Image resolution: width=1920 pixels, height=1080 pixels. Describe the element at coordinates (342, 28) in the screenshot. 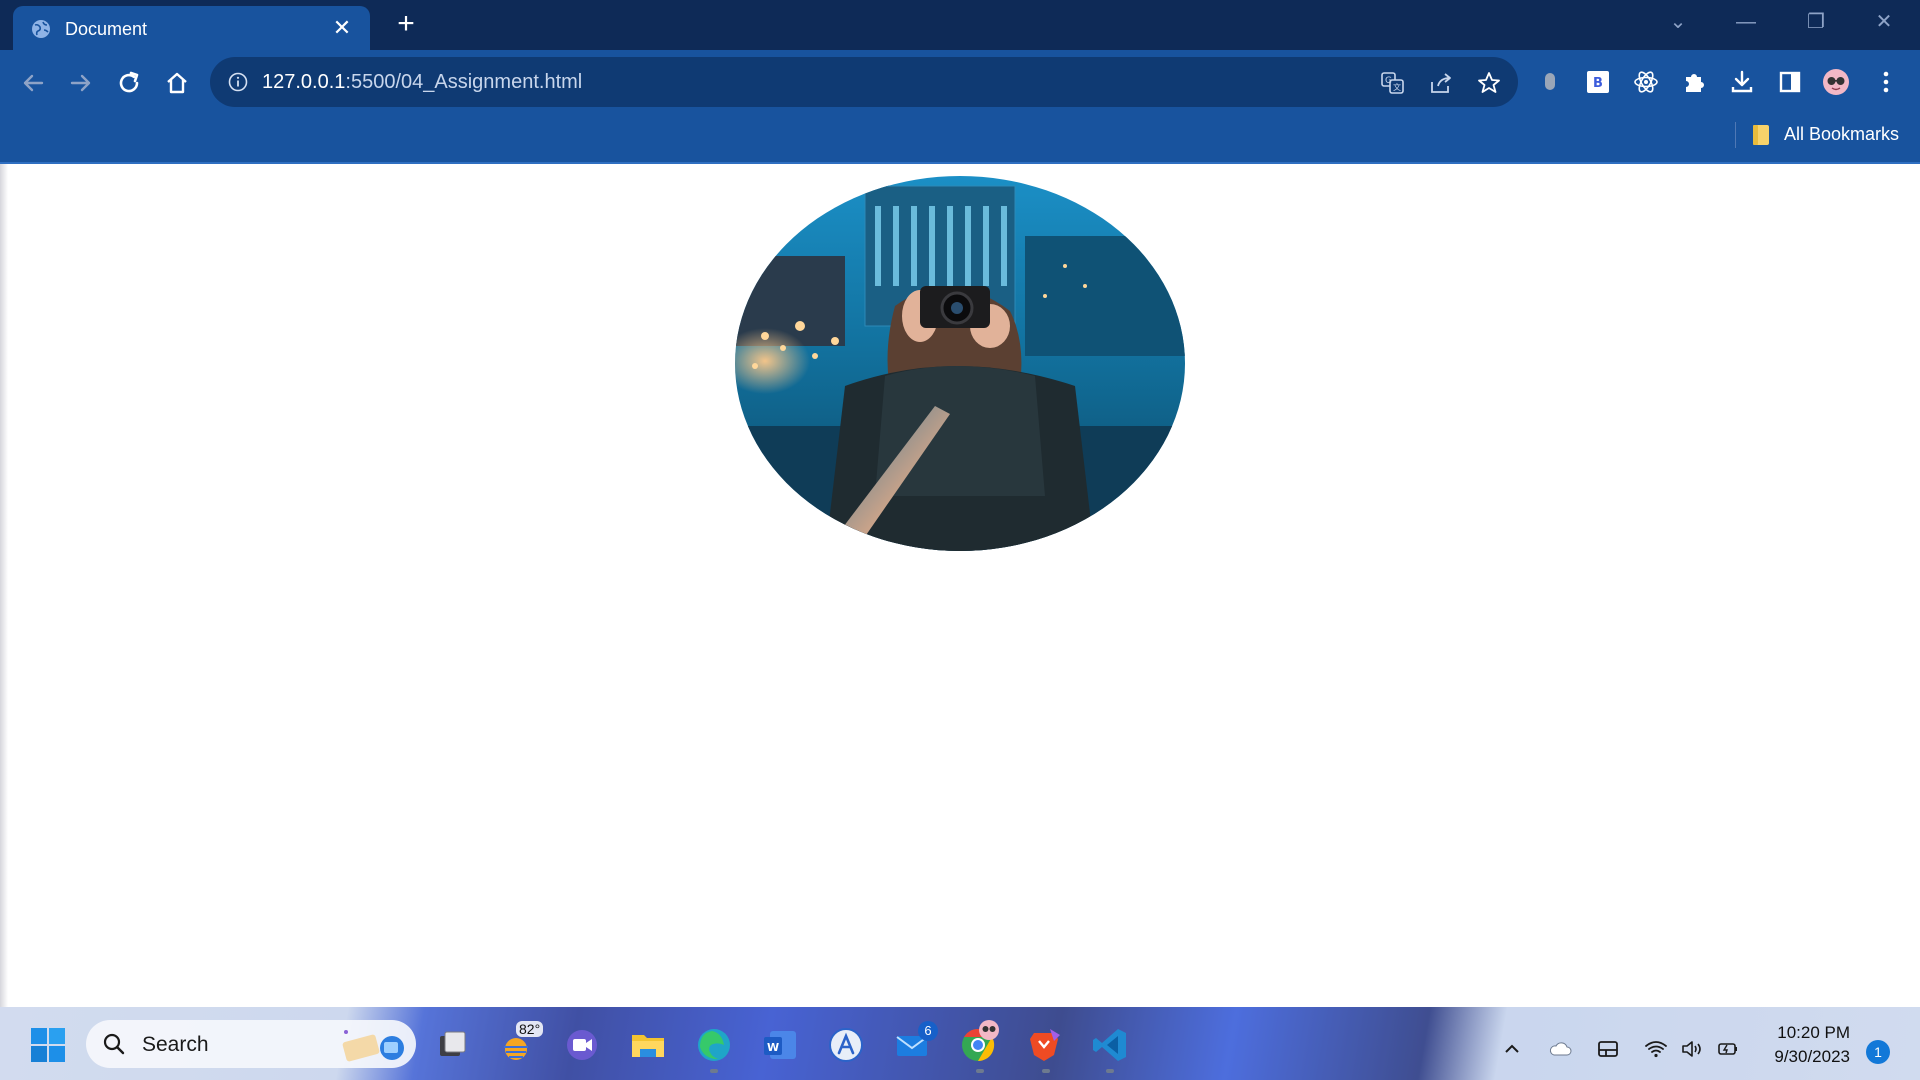

I see `tab-close-icon: ✕` at that location.